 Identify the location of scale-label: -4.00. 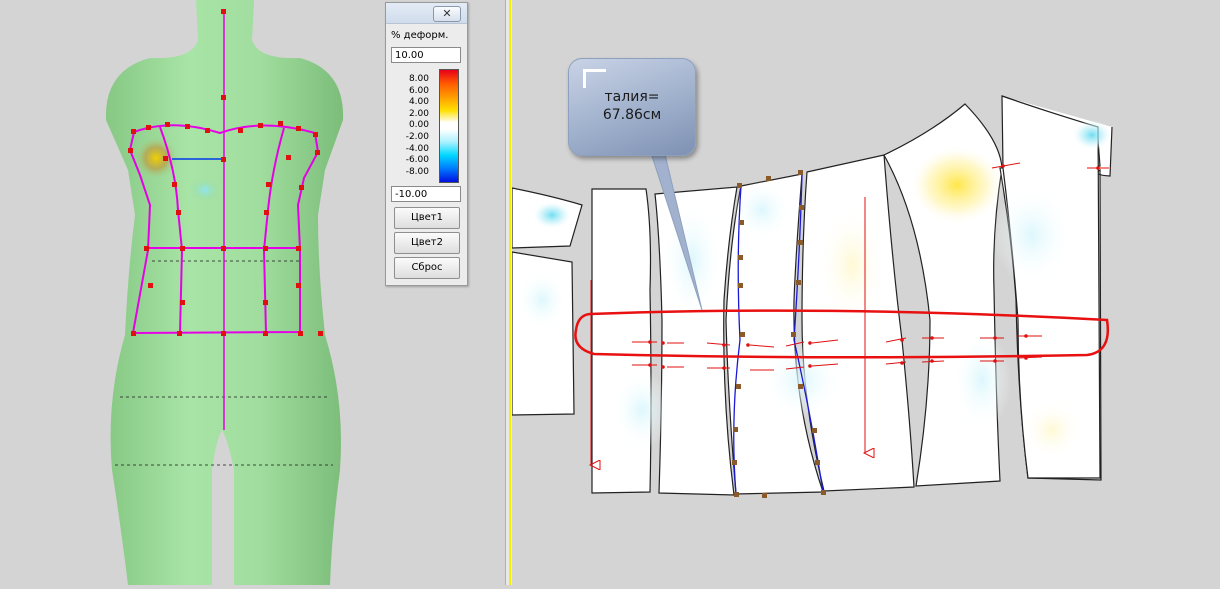
(417, 148).